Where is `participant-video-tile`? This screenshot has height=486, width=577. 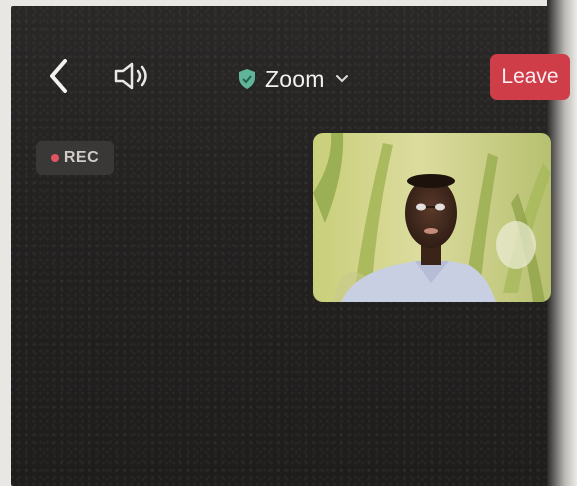
participant-video-tile is located at coordinates (432, 217).